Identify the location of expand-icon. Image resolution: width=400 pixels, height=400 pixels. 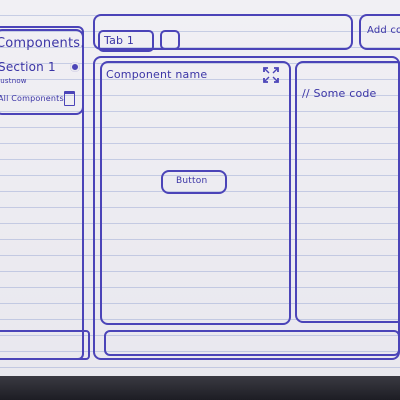
(271, 75).